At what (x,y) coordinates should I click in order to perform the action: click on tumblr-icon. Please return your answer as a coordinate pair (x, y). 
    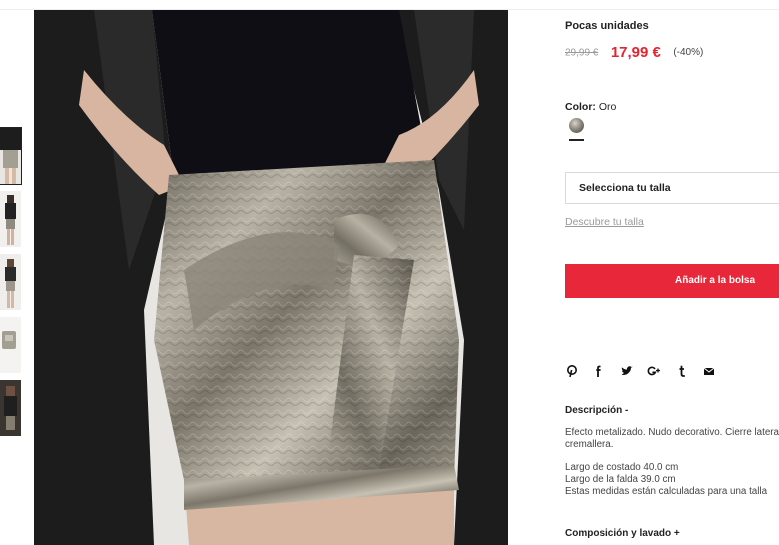
    Looking at the image, I should click on (682, 371).